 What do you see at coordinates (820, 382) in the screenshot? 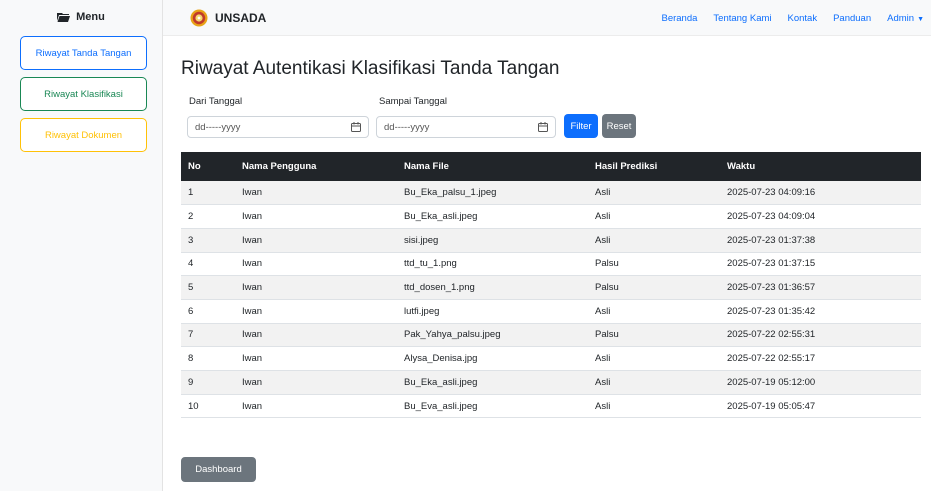
I see `cell-time: 2025-07-19 05:12:00` at bounding box center [820, 382].